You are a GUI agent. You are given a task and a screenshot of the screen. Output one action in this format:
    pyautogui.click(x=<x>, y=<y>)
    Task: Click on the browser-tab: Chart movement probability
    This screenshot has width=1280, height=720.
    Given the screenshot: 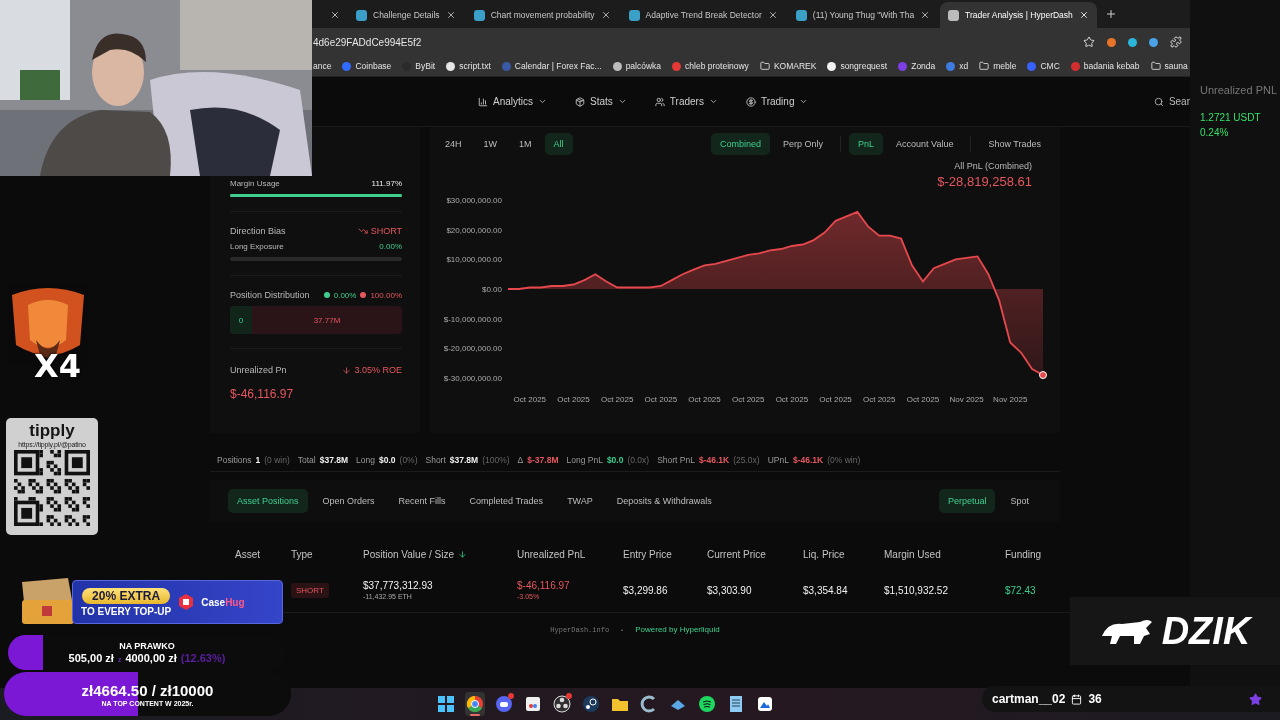 What is the action you would take?
    pyautogui.click(x=542, y=15)
    